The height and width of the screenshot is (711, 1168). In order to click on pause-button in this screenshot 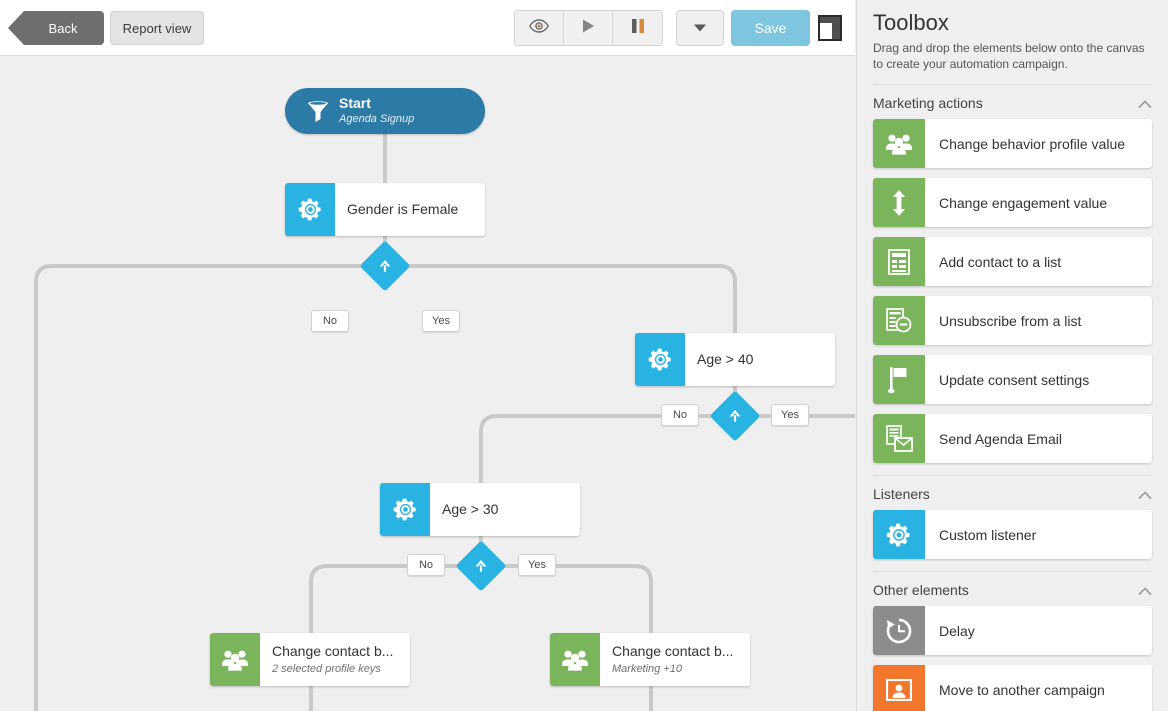, I will do `click(637, 28)`.